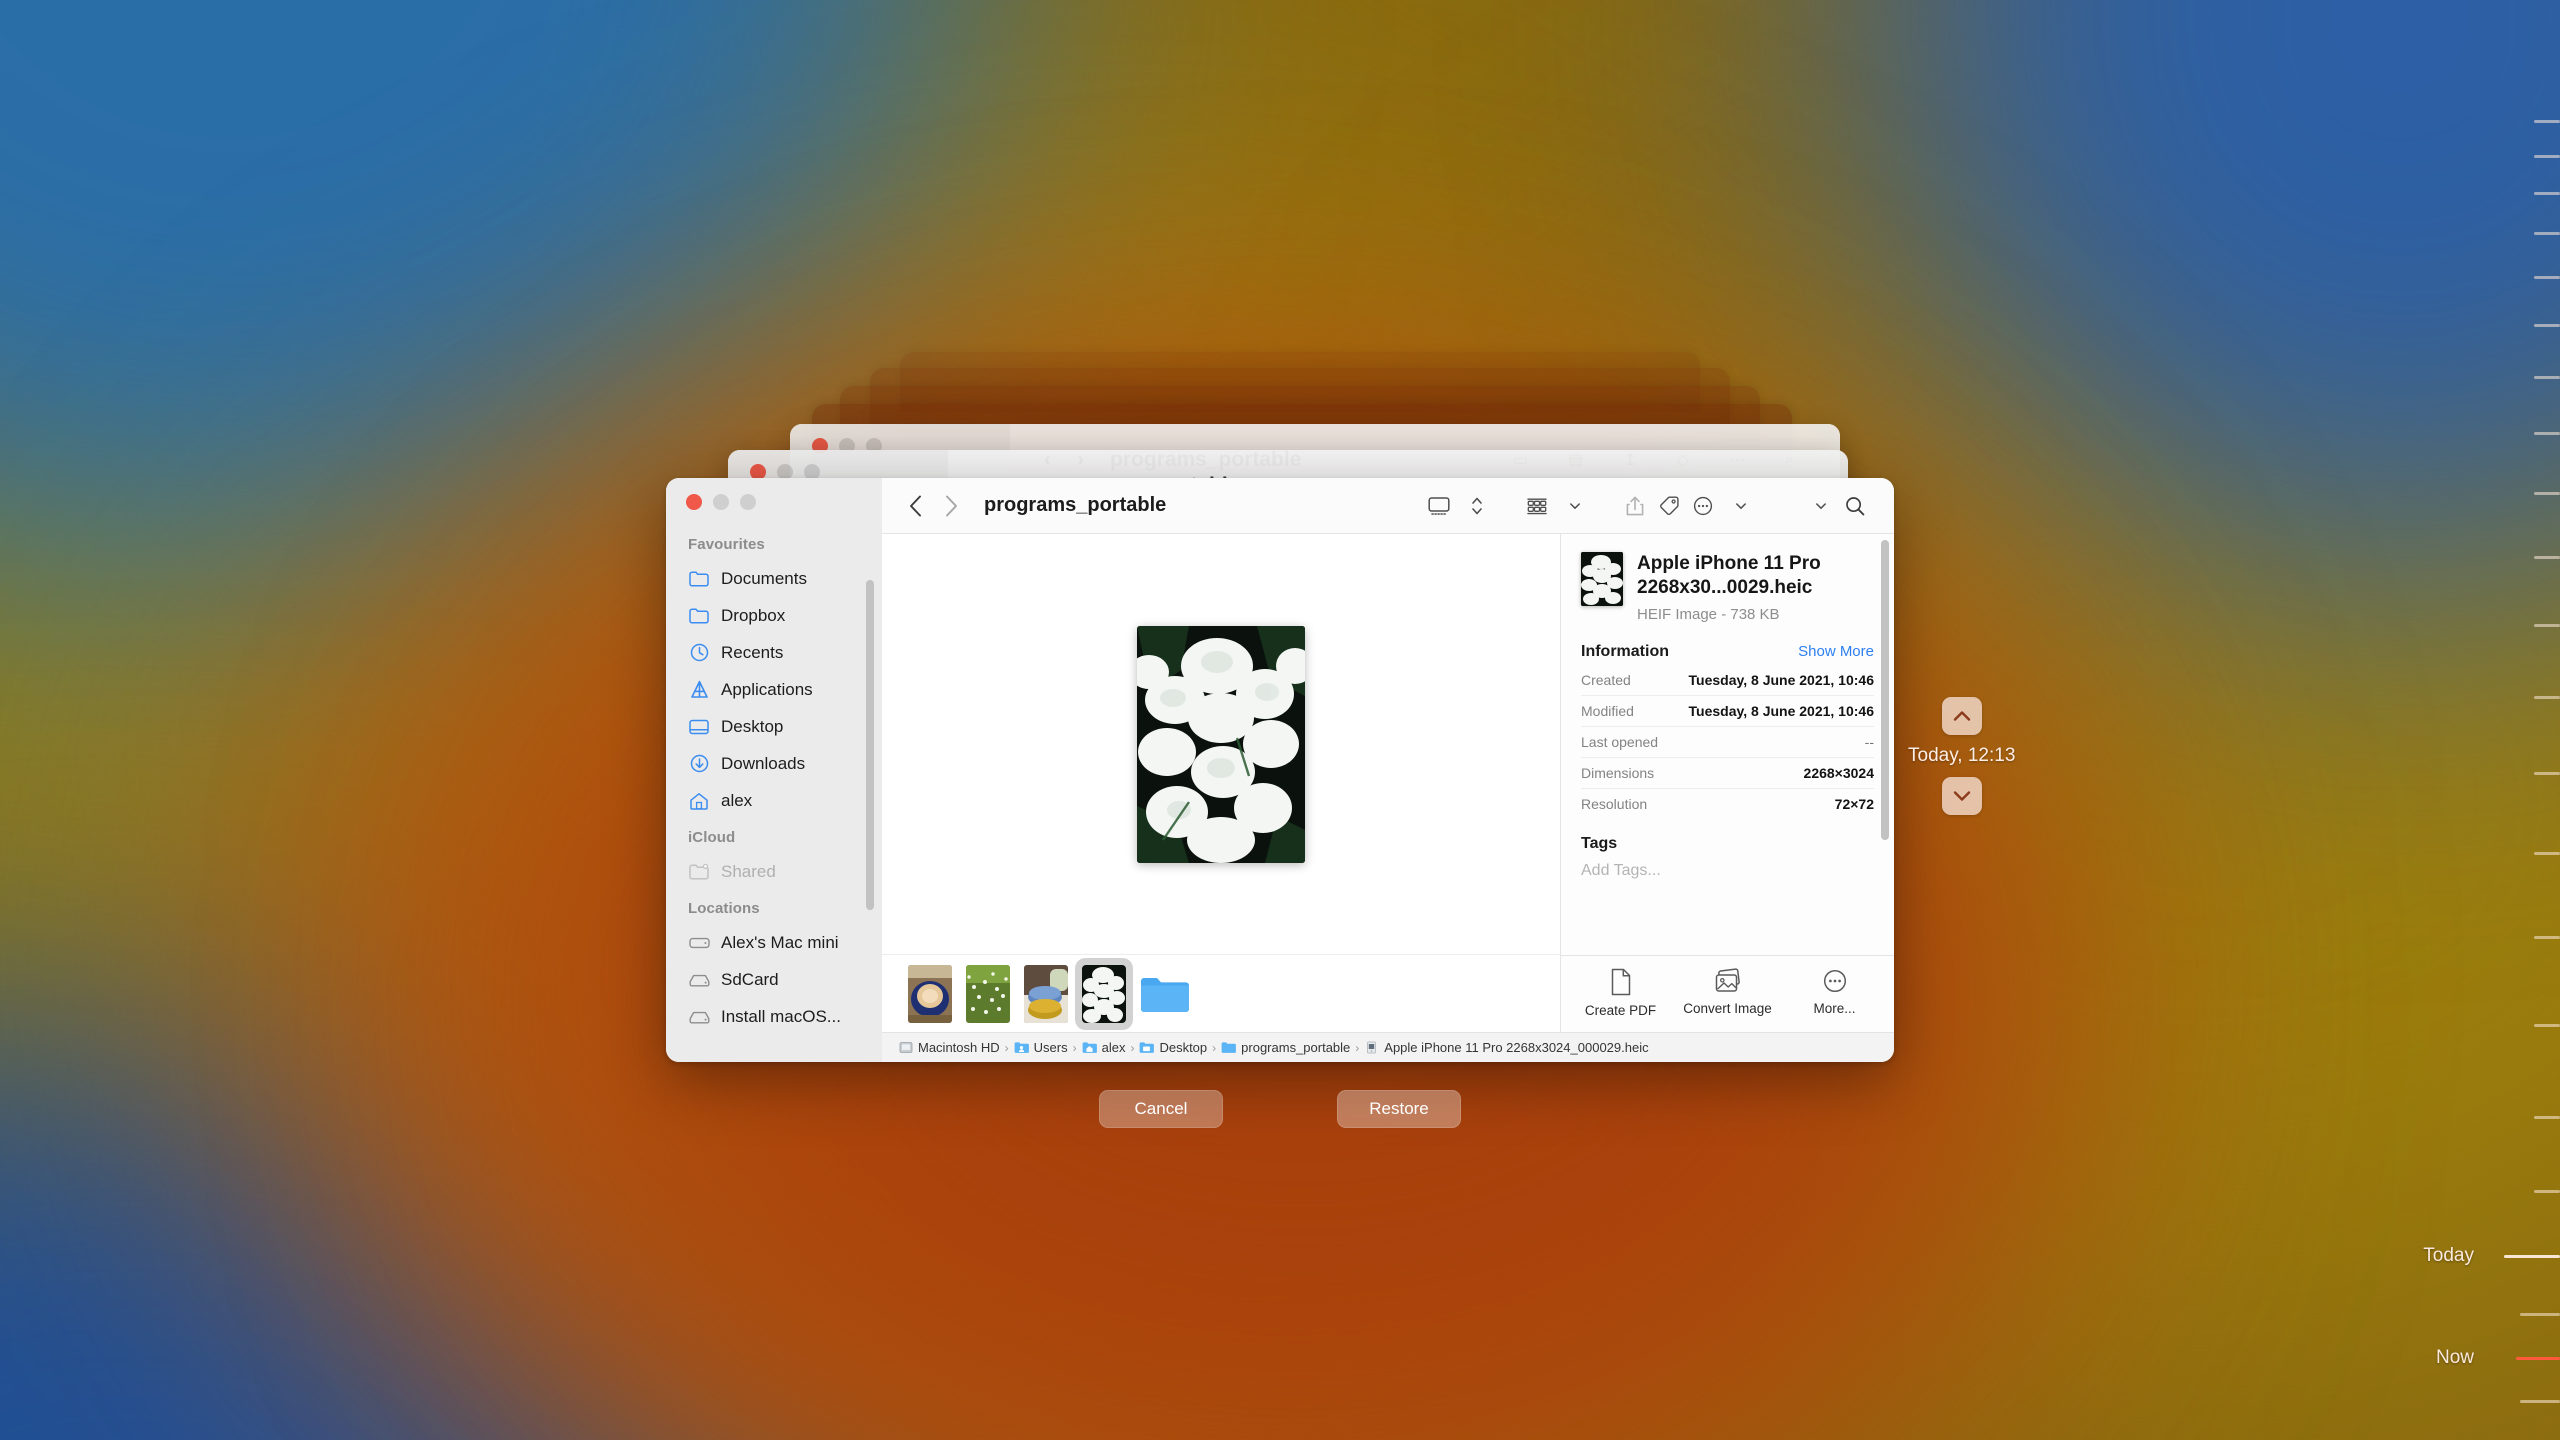 The image size is (2560, 1440). What do you see at coordinates (1836, 651) in the screenshot?
I see `show-more-link: Show More` at bounding box center [1836, 651].